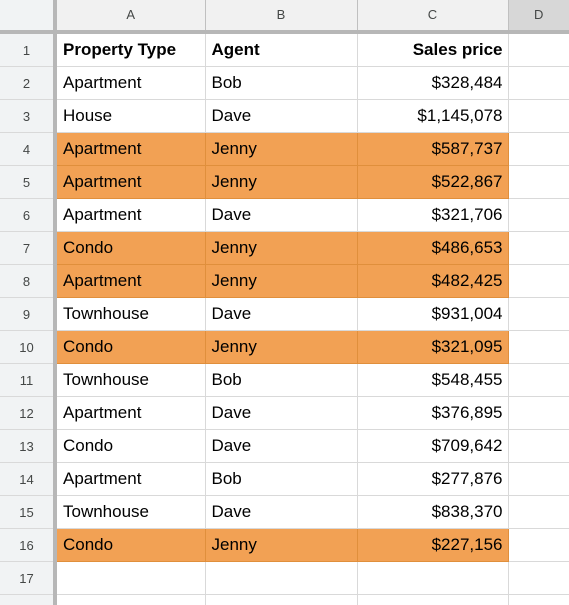 The height and width of the screenshot is (605, 569). I want to click on table-row: 17, so click(284, 578).